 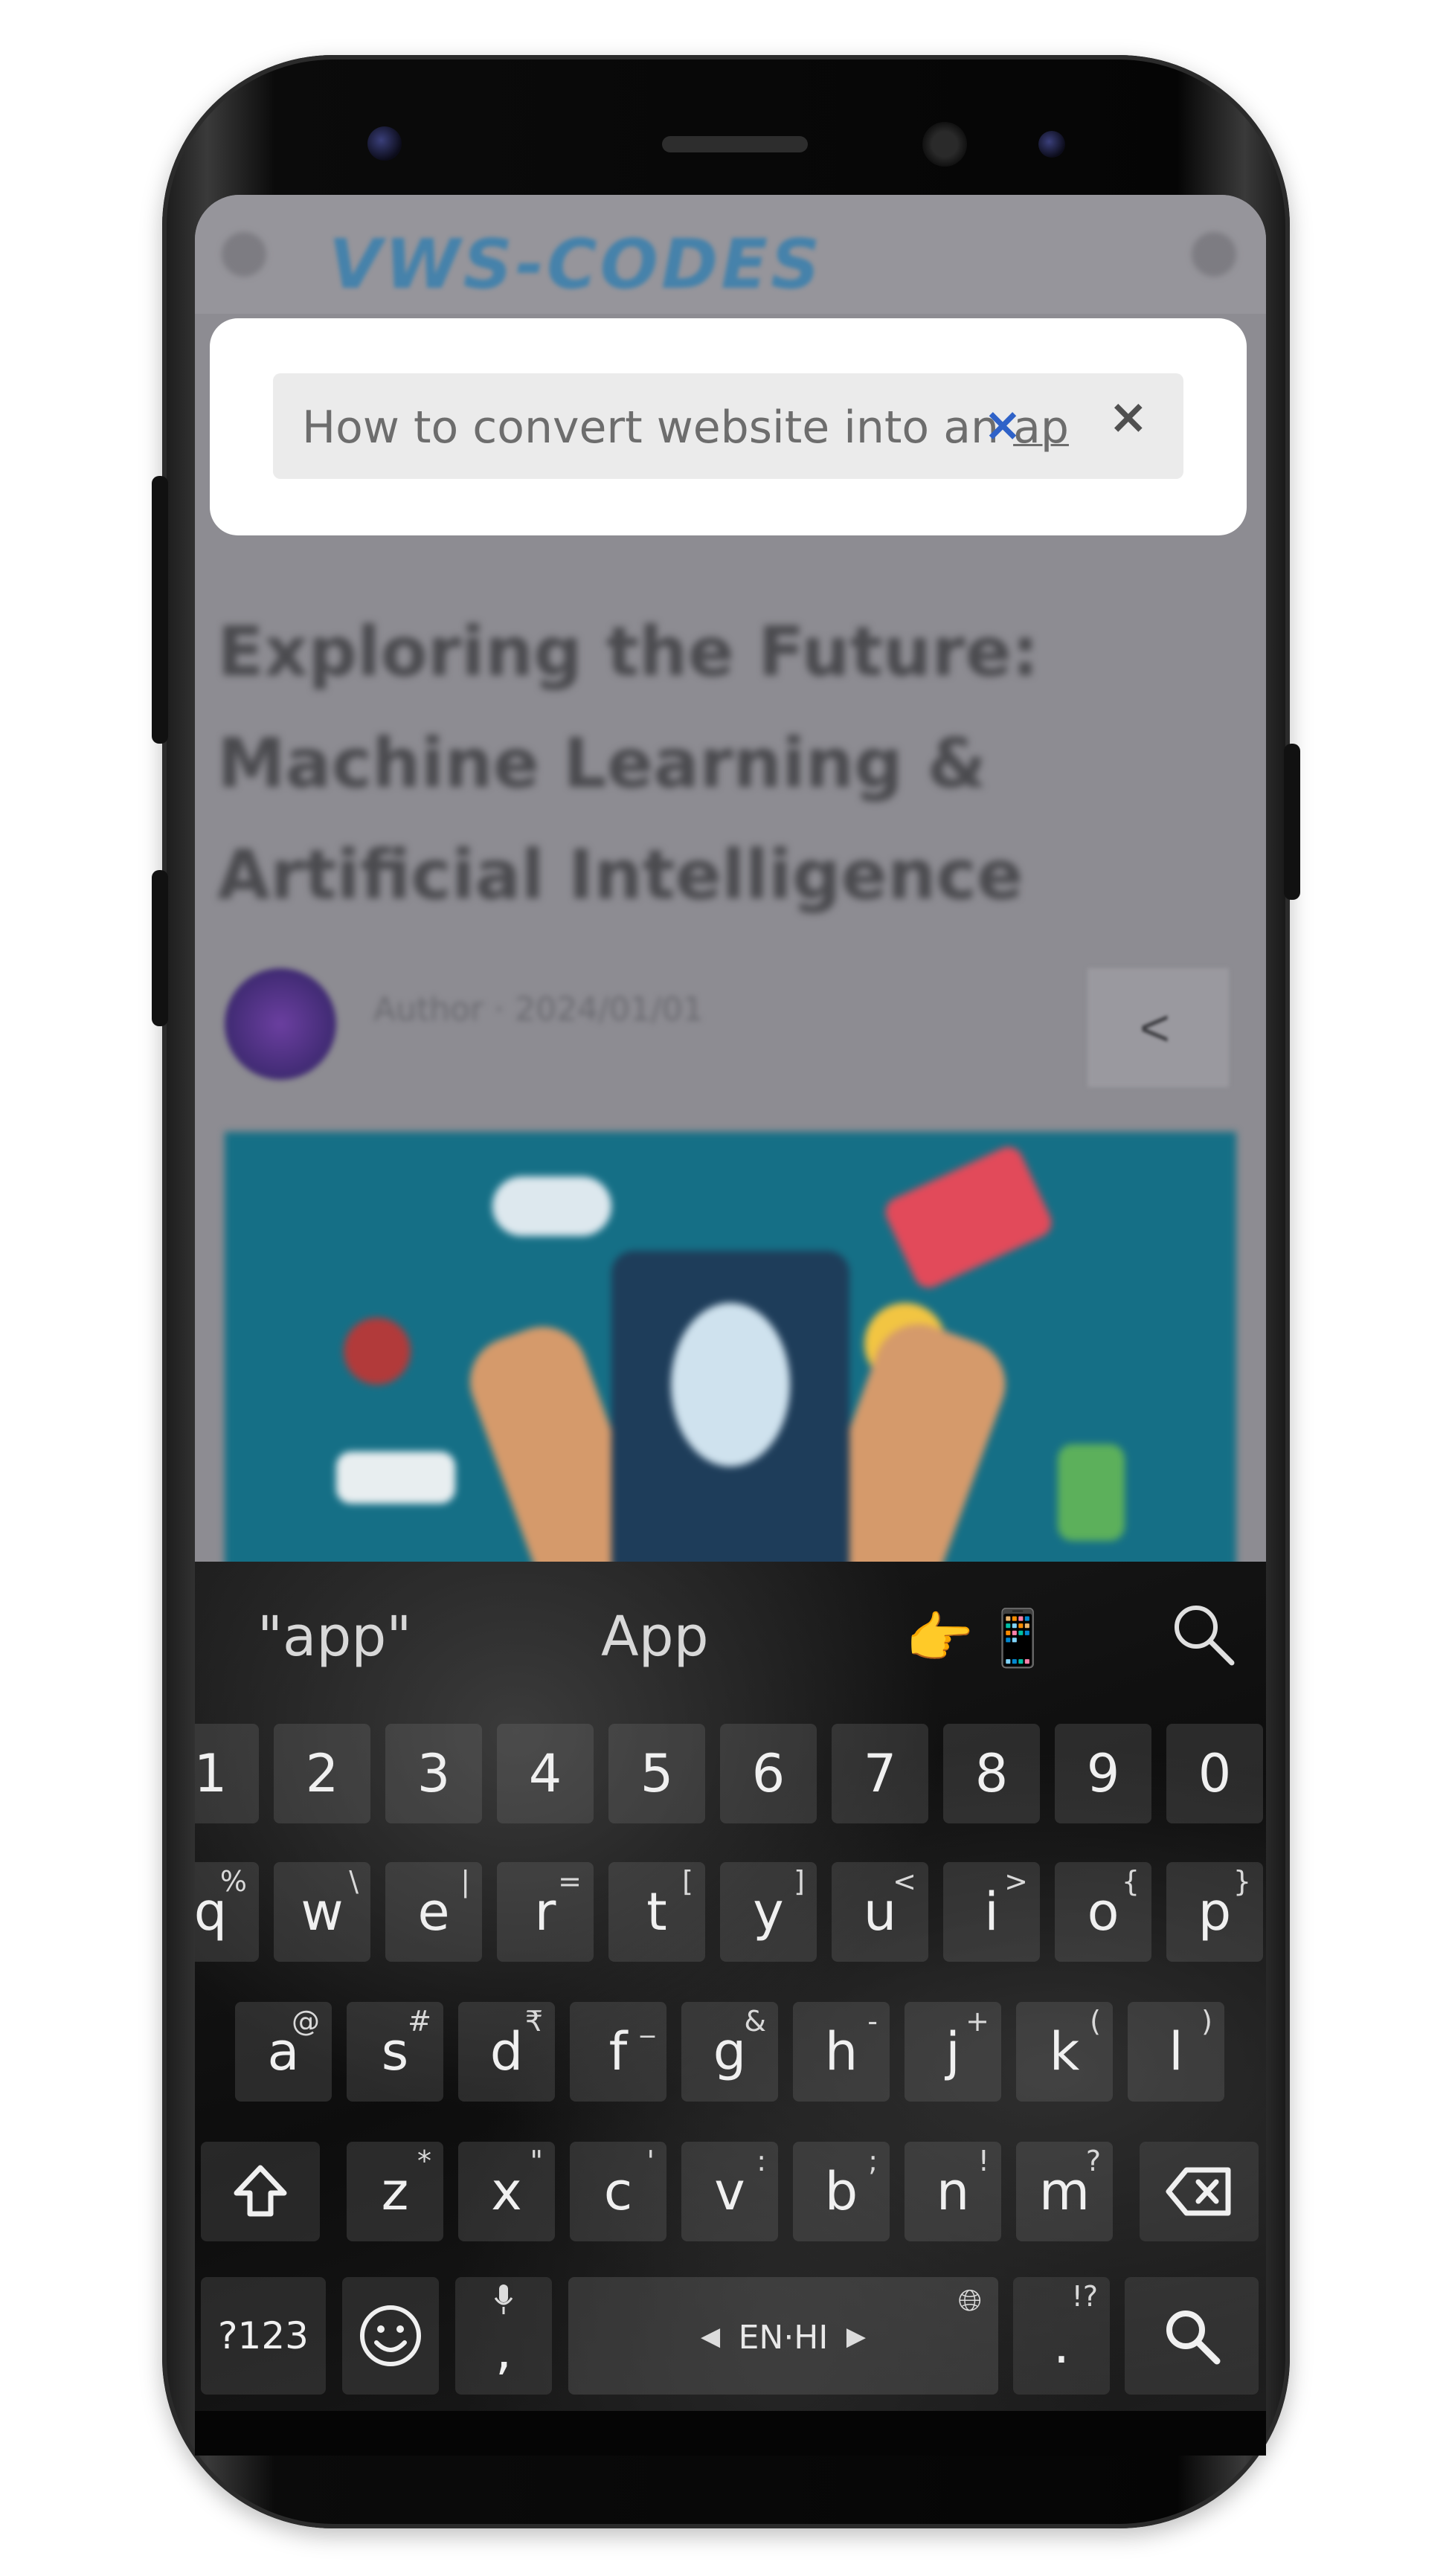 What do you see at coordinates (939, 1638) in the screenshot?
I see `emoji-suggestion-pointing: 👉` at bounding box center [939, 1638].